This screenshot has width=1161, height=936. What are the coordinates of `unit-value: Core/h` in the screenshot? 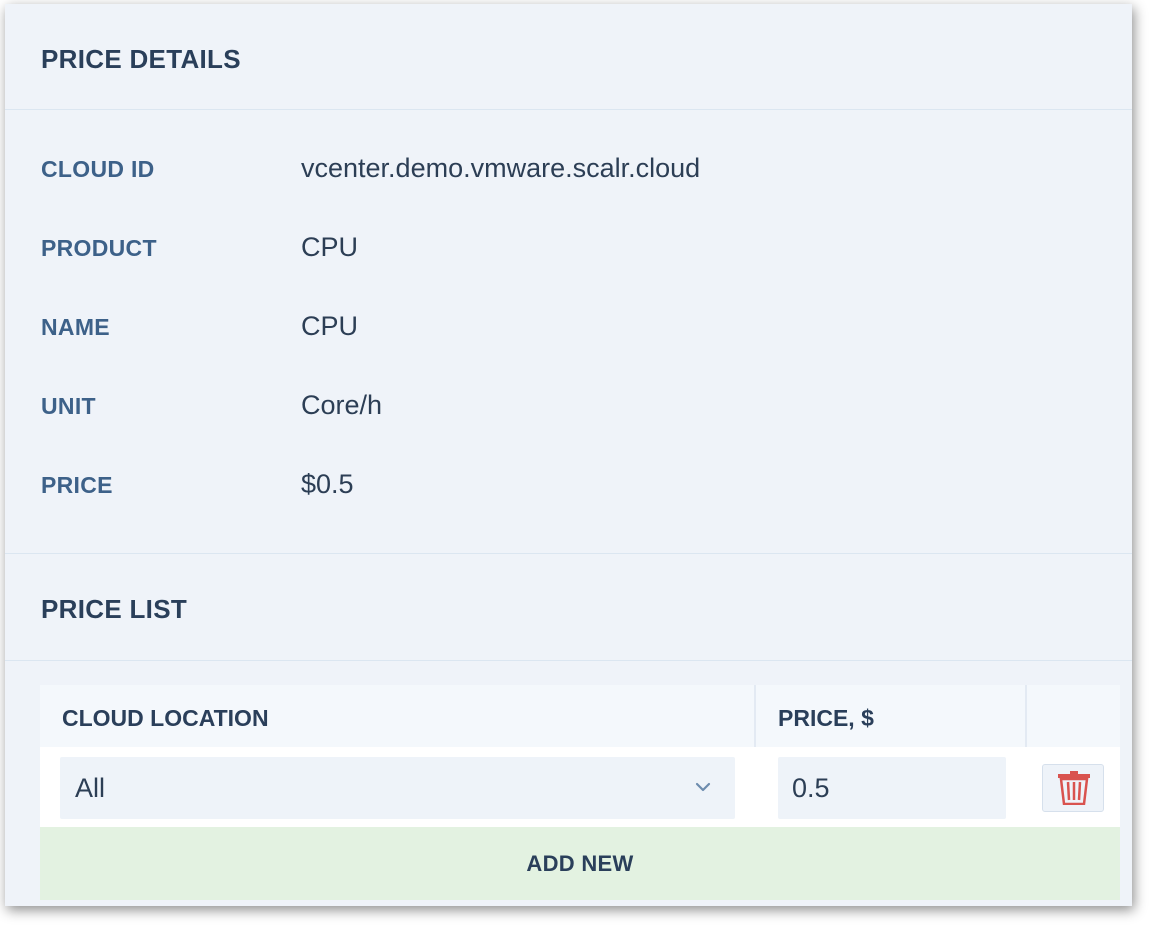 It's located at (342, 405).